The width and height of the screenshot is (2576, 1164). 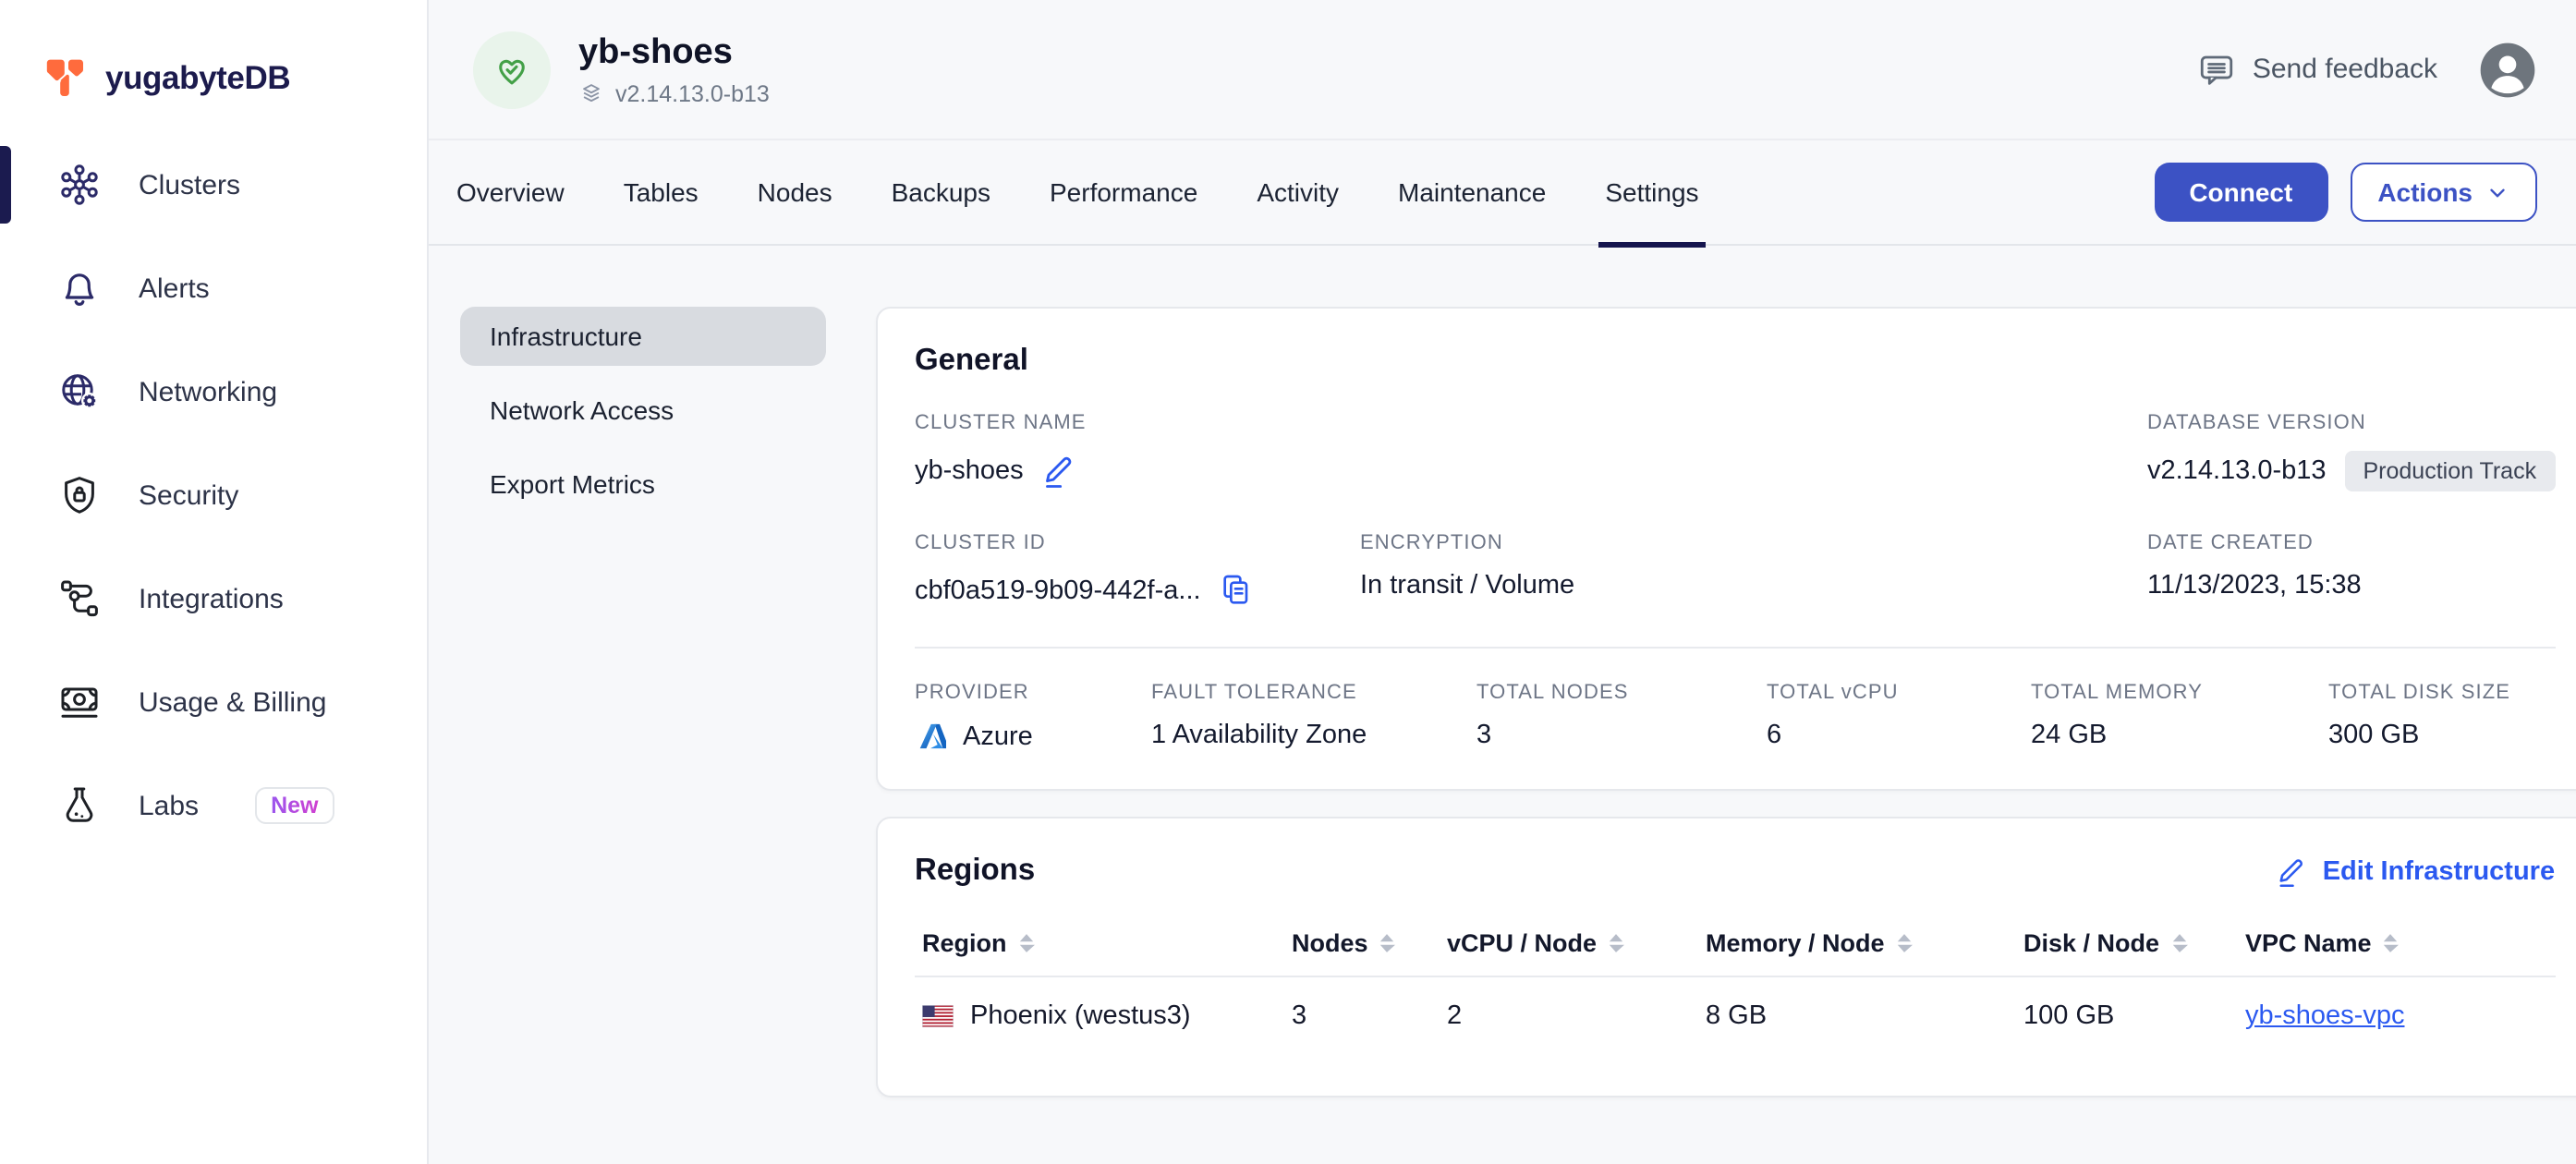 What do you see at coordinates (2507, 69) in the screenshot?
I see `user-avatar` at bounding box center [2507, 69].